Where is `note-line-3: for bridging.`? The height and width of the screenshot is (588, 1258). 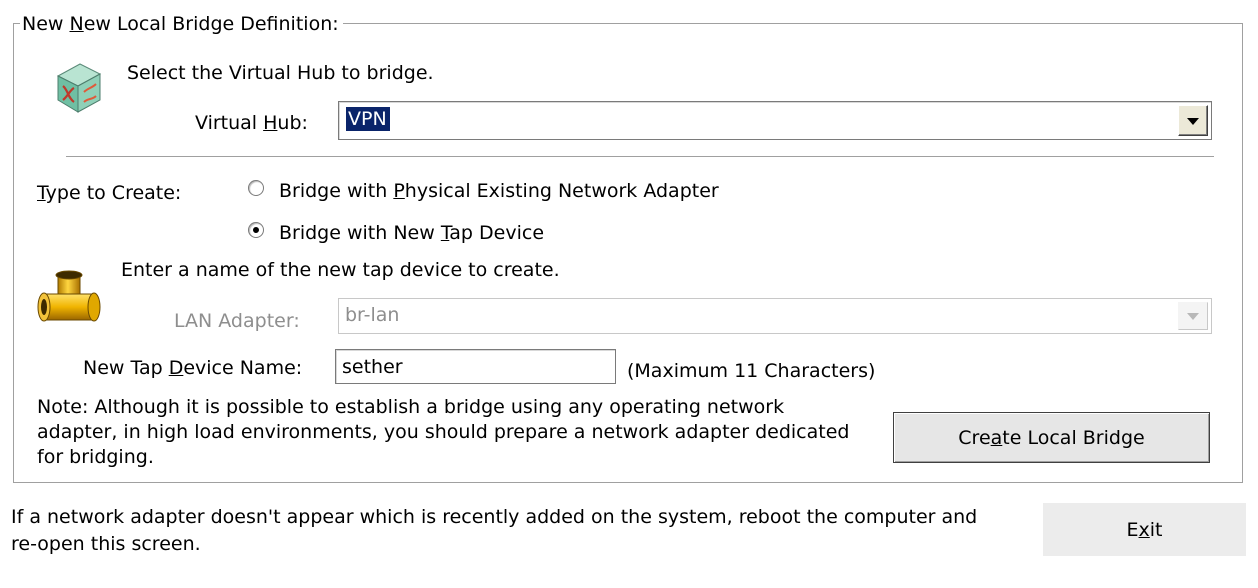 note-line-3: for bridging. is located at coordinates (95, 457).